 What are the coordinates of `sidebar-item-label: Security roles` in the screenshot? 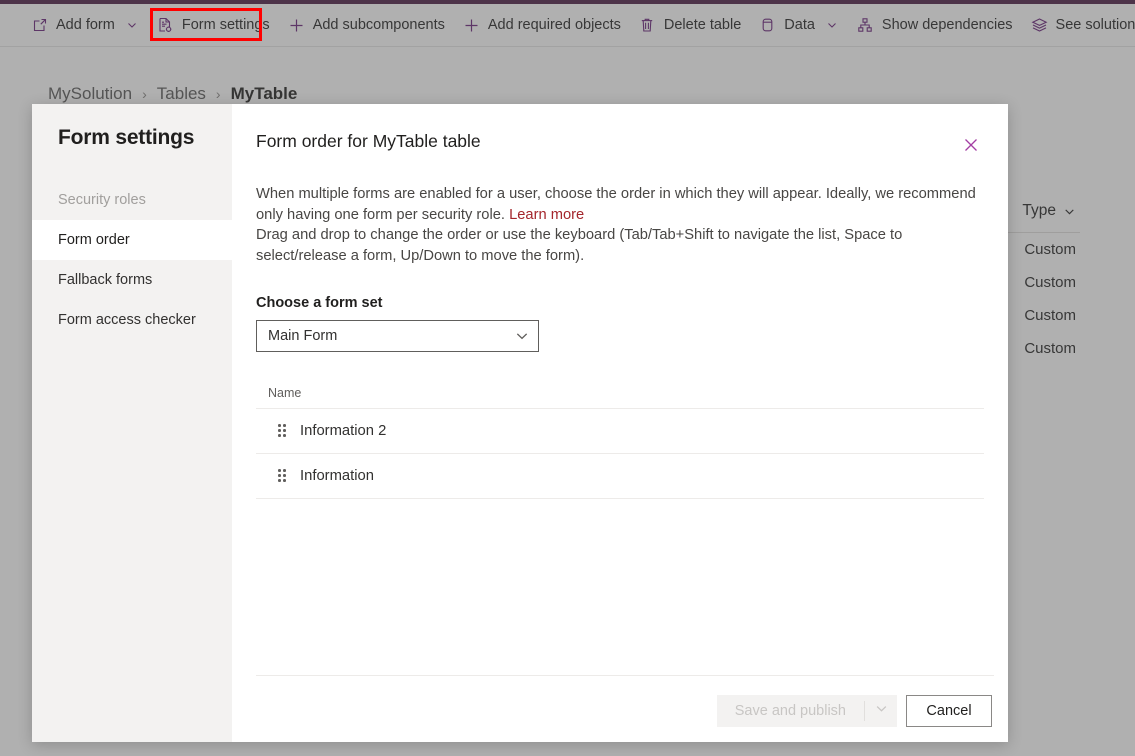 It's located at (102, 200).